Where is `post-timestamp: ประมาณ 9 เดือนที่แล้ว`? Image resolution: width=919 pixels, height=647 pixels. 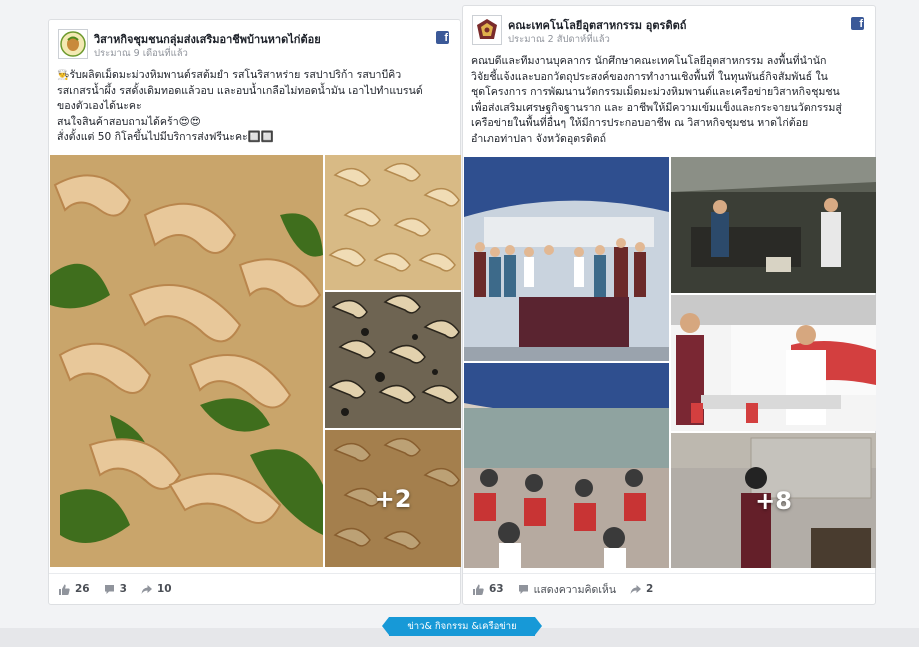 post-timestamp: ประมาณ 9 เดือนที่แล้ว is located at coordinates (141, 53).